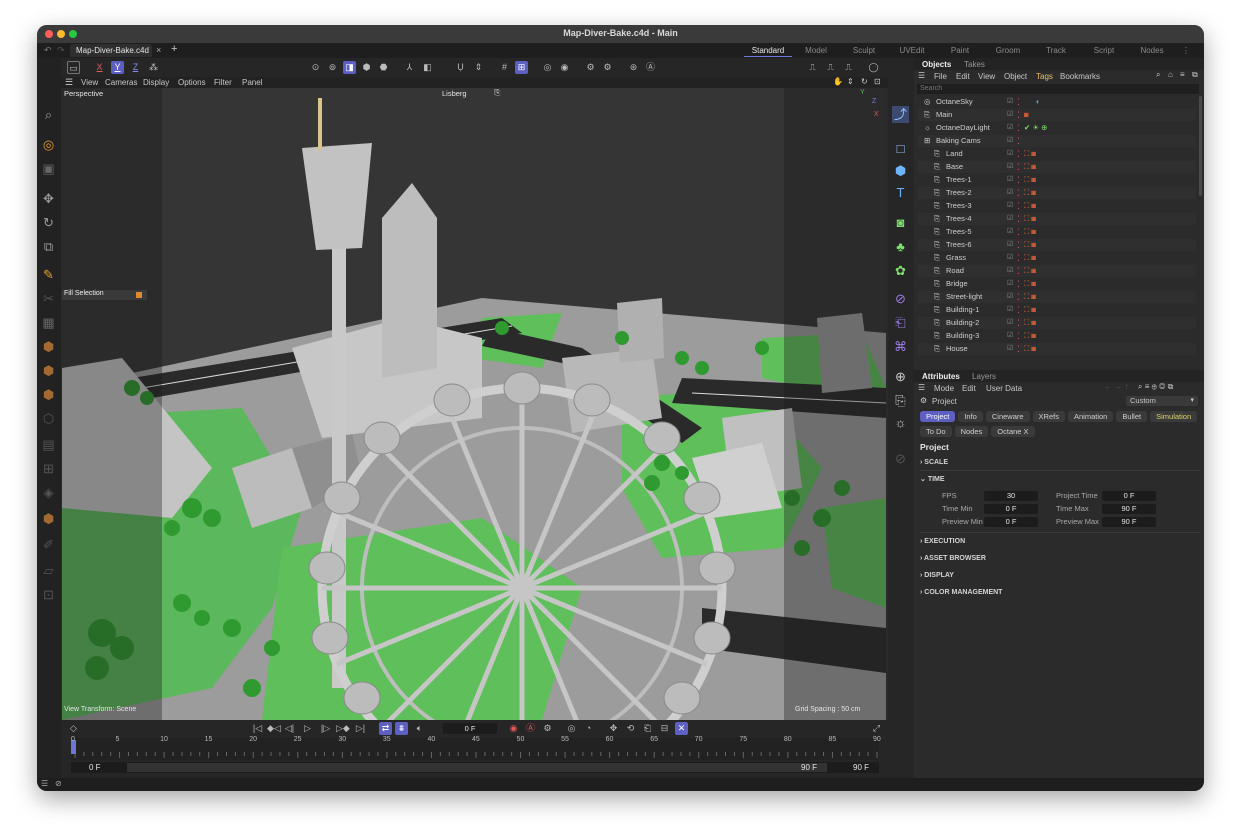 Image resolution: width=1241 pixels, height=839 pixels. I want to click on prev-frame-icon: ◁|, so click(289, 728).